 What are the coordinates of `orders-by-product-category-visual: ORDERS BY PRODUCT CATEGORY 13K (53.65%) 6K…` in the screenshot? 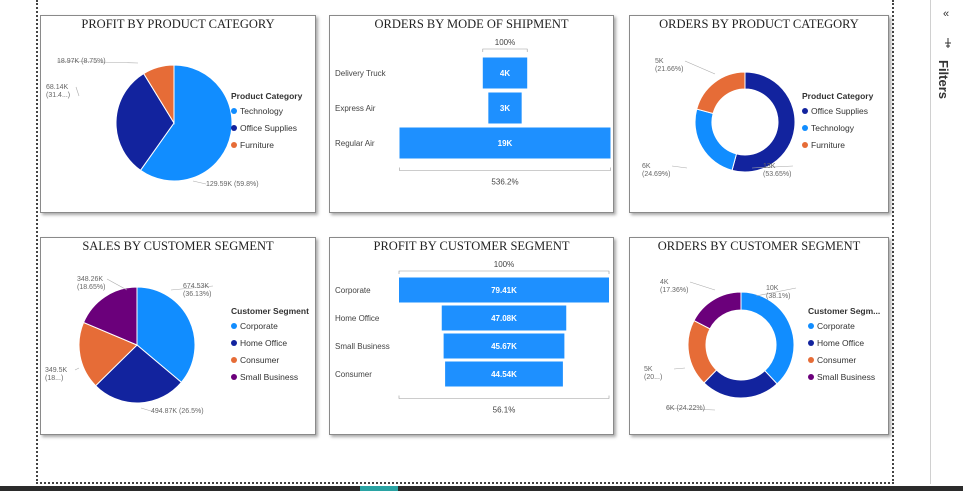 It's located at (759, 114).